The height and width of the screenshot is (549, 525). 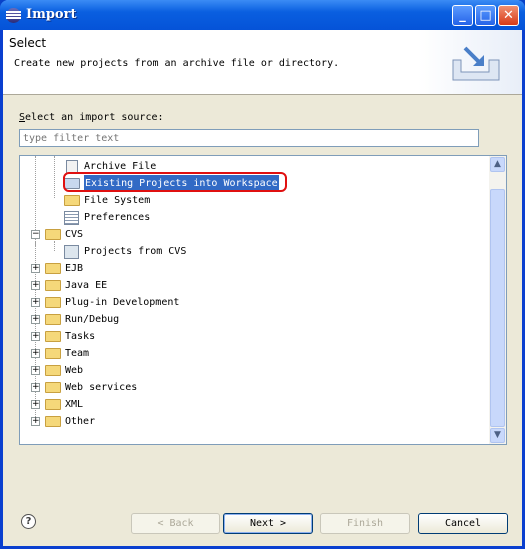 I want to click on tree-item-projects-from-cvs: Projects from CVS, so click(x=255, y=251).